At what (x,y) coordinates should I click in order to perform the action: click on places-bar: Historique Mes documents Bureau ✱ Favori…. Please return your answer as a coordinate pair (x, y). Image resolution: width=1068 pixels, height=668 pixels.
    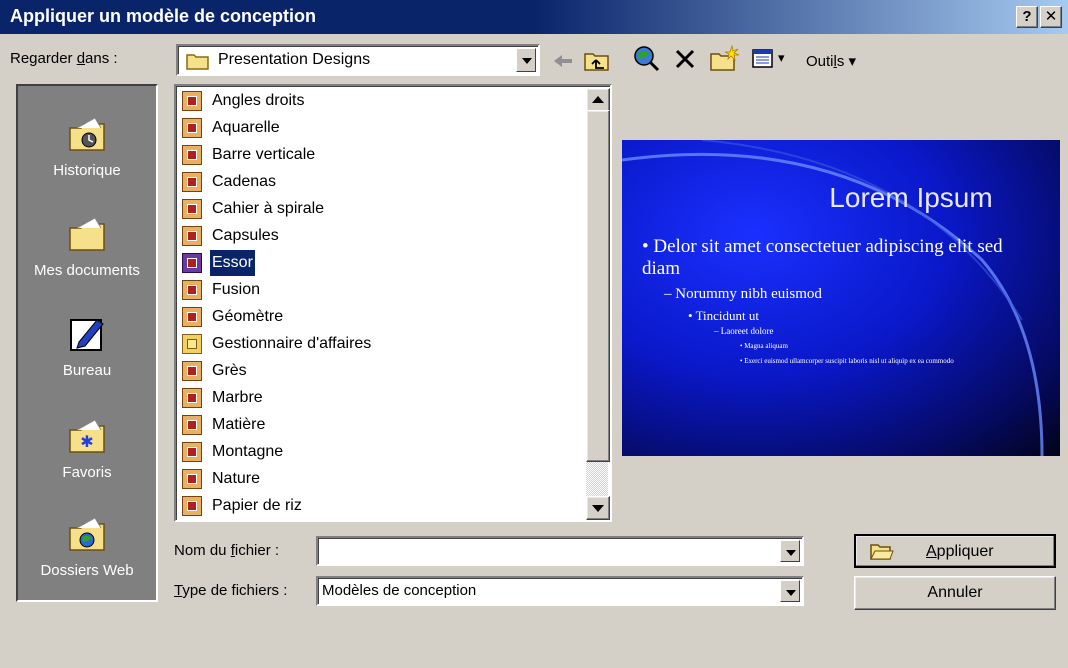
    Looking at the image, I should click on (87, 343).